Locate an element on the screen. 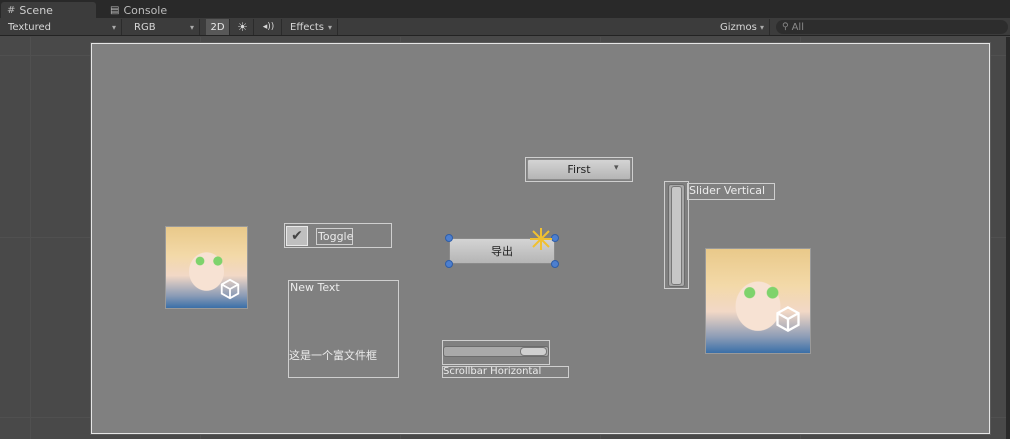 Image resolution: width=1010 pixels, height=439 pixels. effects-dropdown: Effects ▾ is located at coordinates (311, 27).